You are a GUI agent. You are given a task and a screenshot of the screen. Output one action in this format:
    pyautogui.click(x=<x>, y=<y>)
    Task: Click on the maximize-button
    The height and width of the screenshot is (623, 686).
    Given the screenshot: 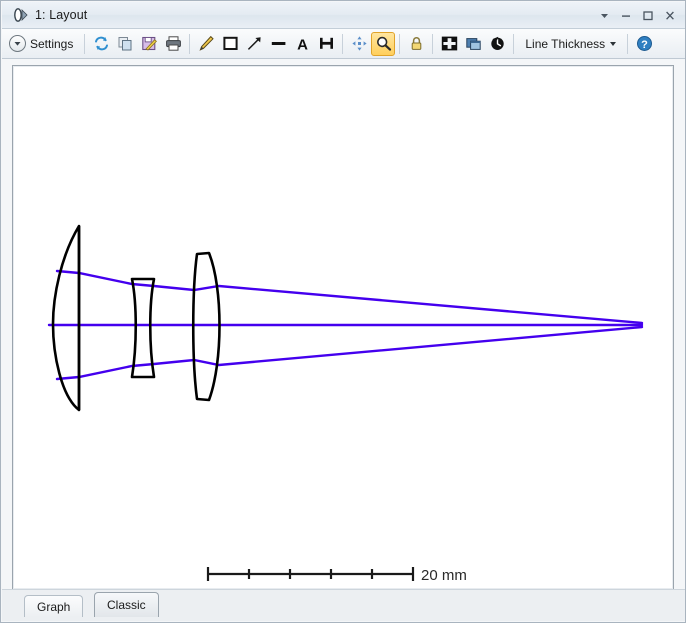 What is the action you would take?
    pyautogui.click(x=648, y=16)
    